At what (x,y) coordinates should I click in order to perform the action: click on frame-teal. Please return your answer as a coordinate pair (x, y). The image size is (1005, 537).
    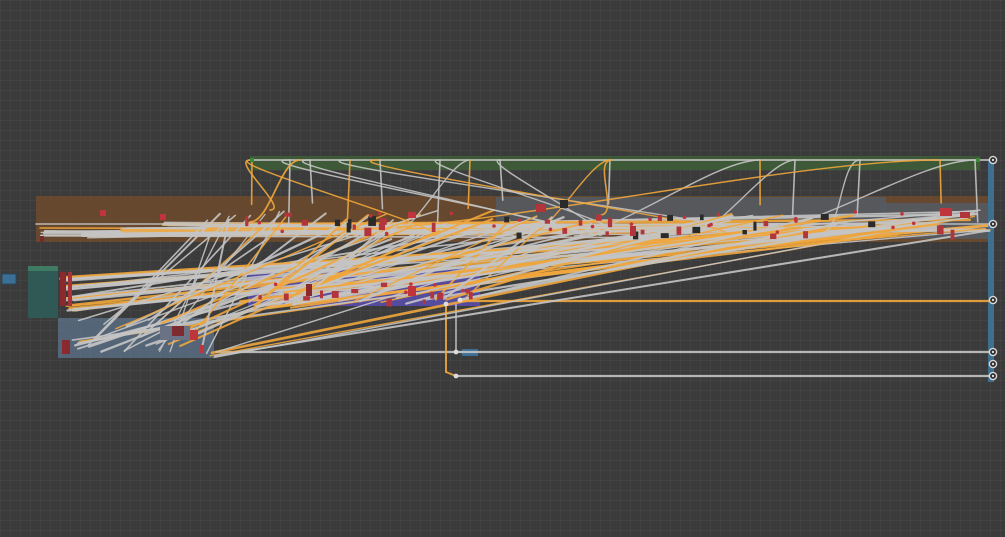
    Looking at the image, I should click on (43, 294).